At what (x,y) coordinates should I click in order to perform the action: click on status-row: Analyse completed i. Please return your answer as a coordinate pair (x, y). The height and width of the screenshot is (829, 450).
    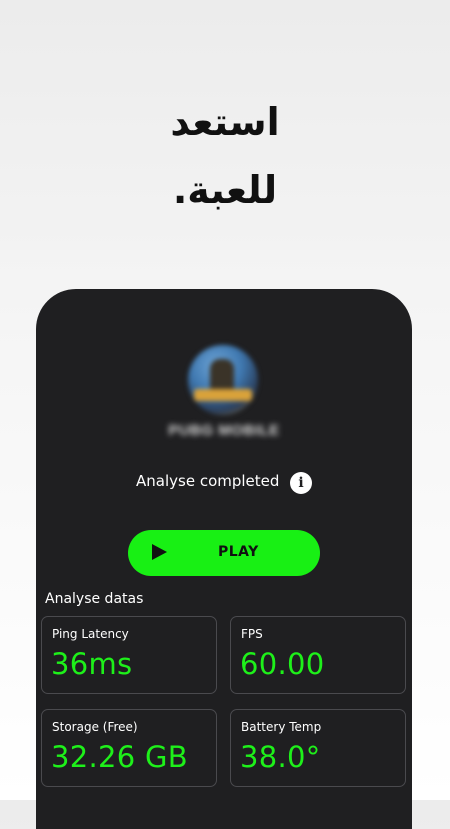
    Looking at the image, I should click on (224, 483).